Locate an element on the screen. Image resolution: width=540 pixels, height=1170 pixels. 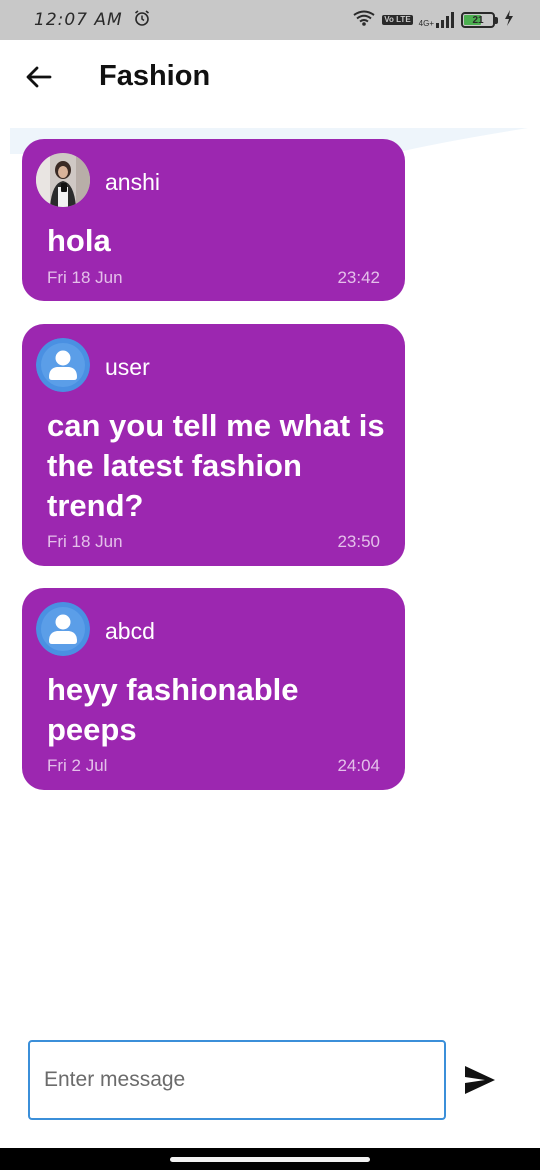
back-button is located at coordinates (39, 79).